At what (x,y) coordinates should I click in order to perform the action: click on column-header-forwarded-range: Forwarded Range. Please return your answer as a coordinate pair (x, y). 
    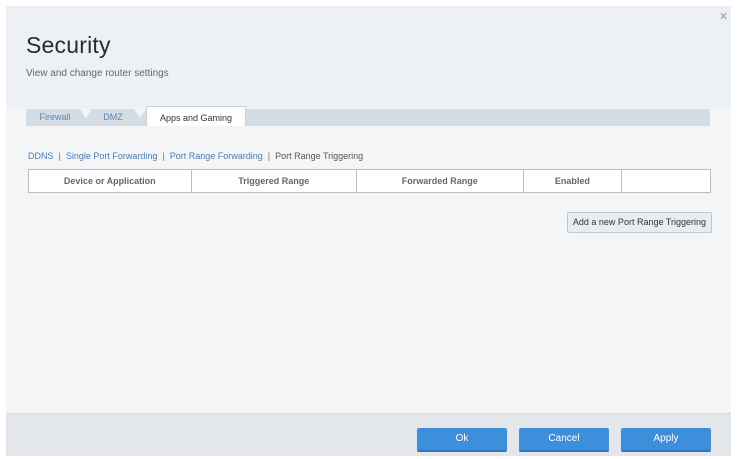
    Looking at the image, I should click on (440, 181).